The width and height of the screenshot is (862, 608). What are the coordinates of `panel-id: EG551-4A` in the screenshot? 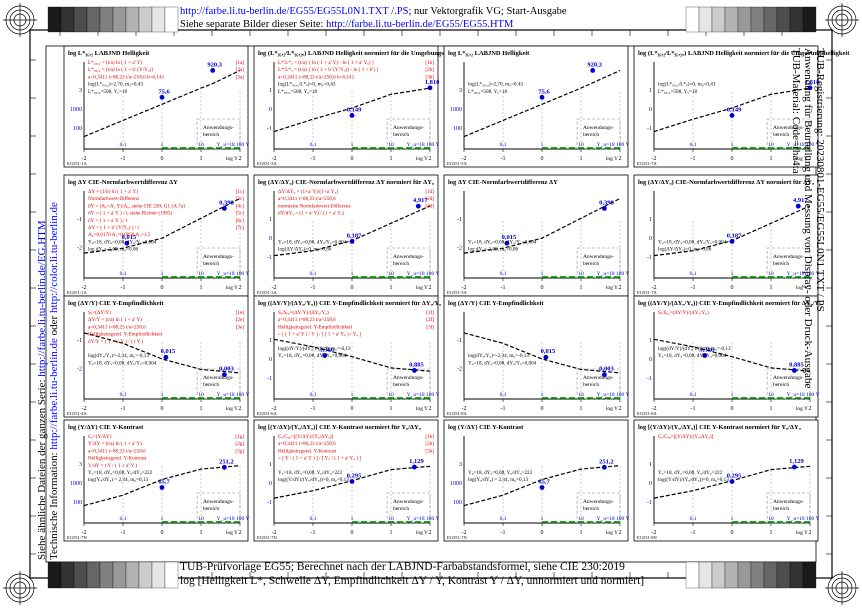 It's located at (77, 413).